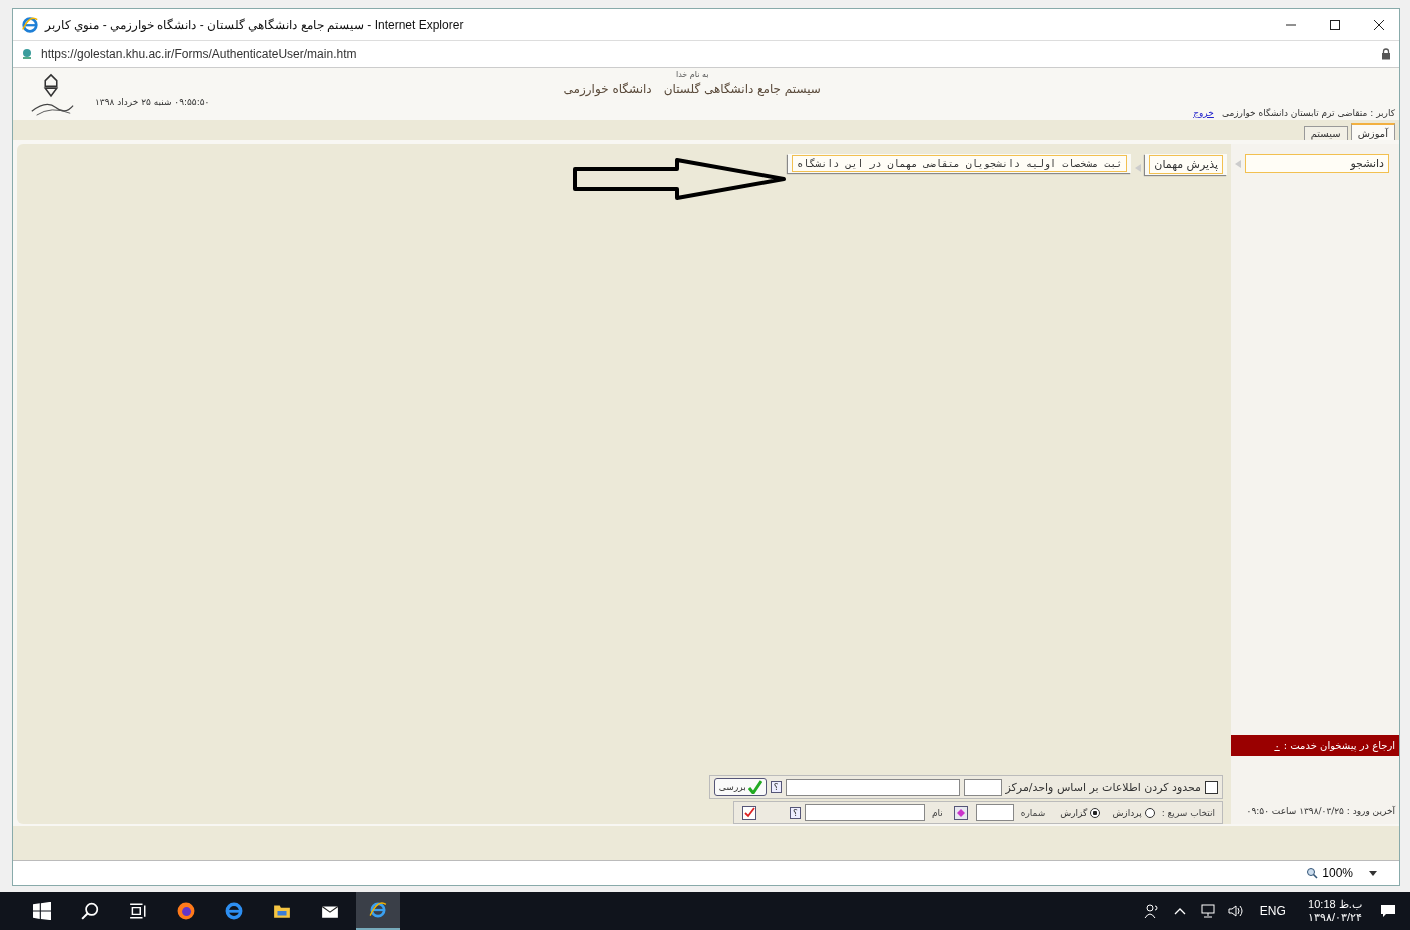 This screenshot has width=1410, height=930. I want to click on checkmark-icon, so click(754, 787).